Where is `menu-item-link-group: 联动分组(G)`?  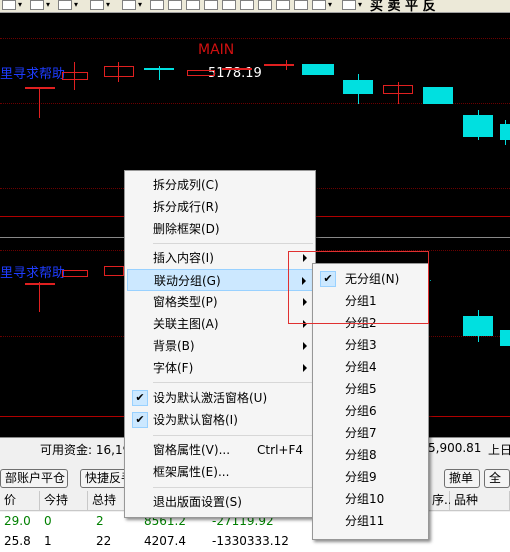
menu-item-link-group: 联动分组(G) is located at coordinates (220, 280).